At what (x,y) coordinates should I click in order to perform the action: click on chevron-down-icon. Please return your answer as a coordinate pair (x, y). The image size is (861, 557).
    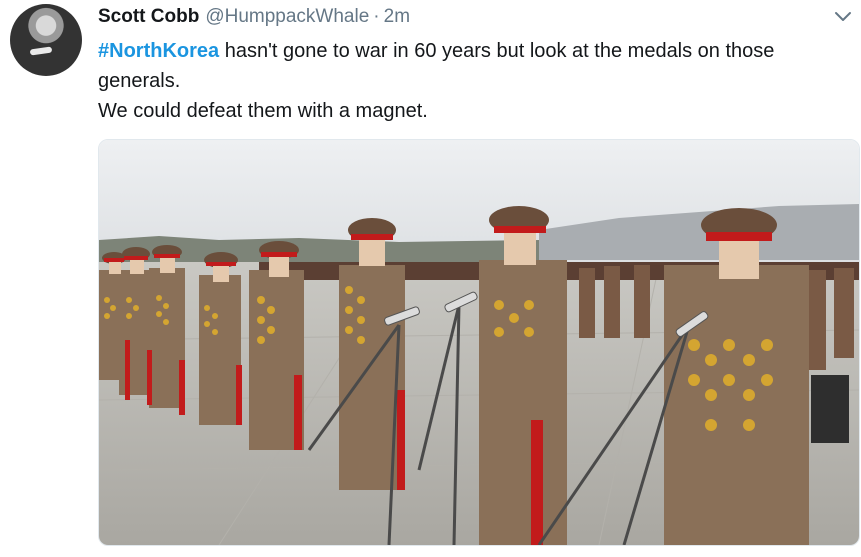
    Looking at the image, I should click on (843, 17).